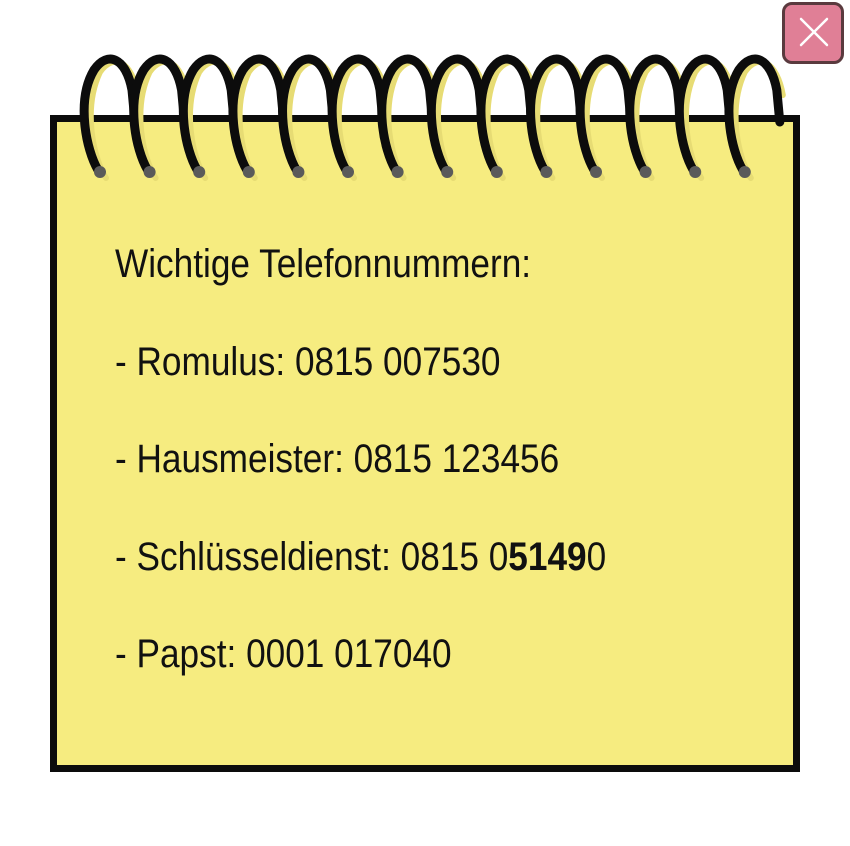 The image size is (850, 846). What do you see at coordinates (547, 556) in the screenshot?
I see `highlighted-digits: 5149` at bounding box center [547, 556].